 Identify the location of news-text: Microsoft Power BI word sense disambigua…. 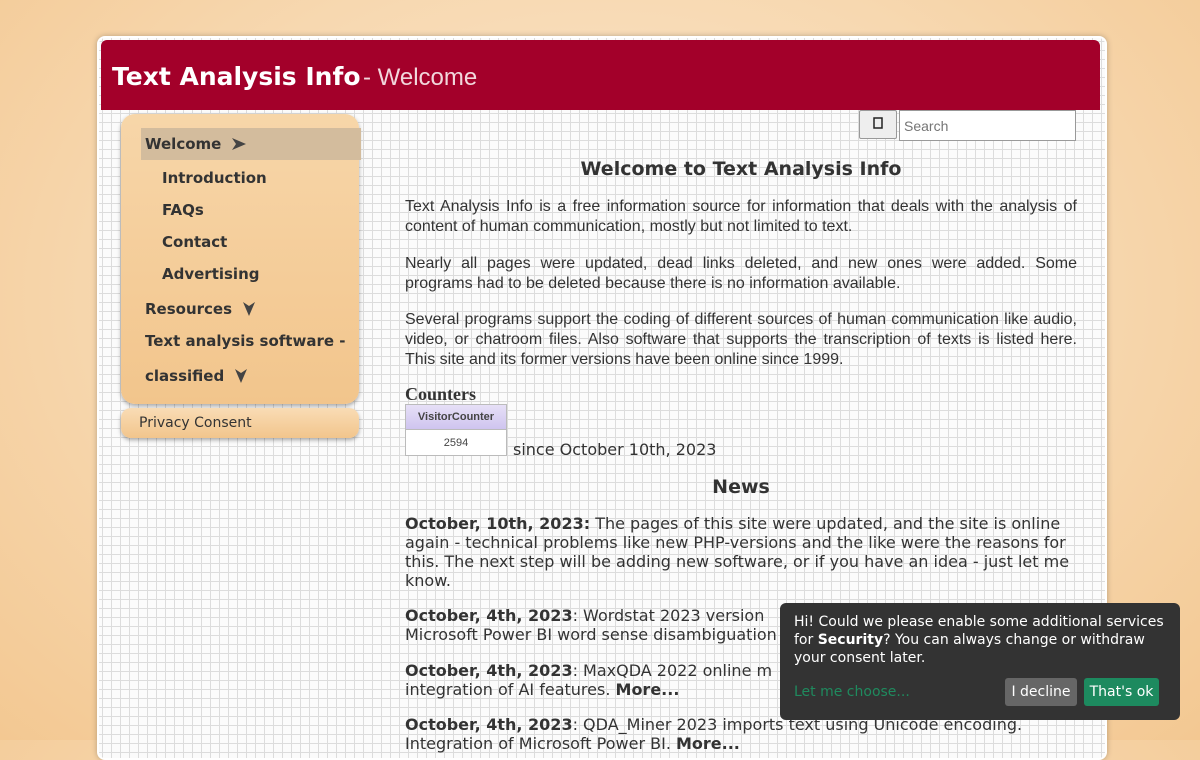
(591, 634).